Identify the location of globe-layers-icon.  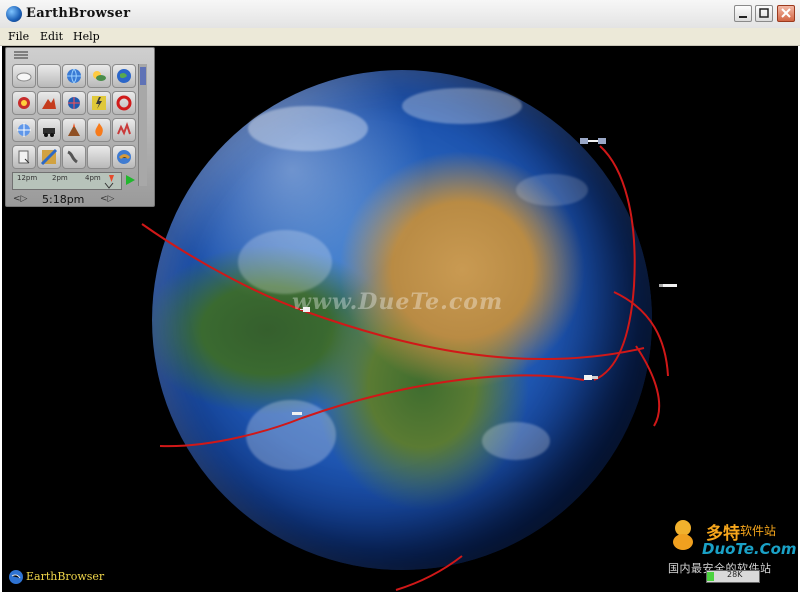
(74, 76).